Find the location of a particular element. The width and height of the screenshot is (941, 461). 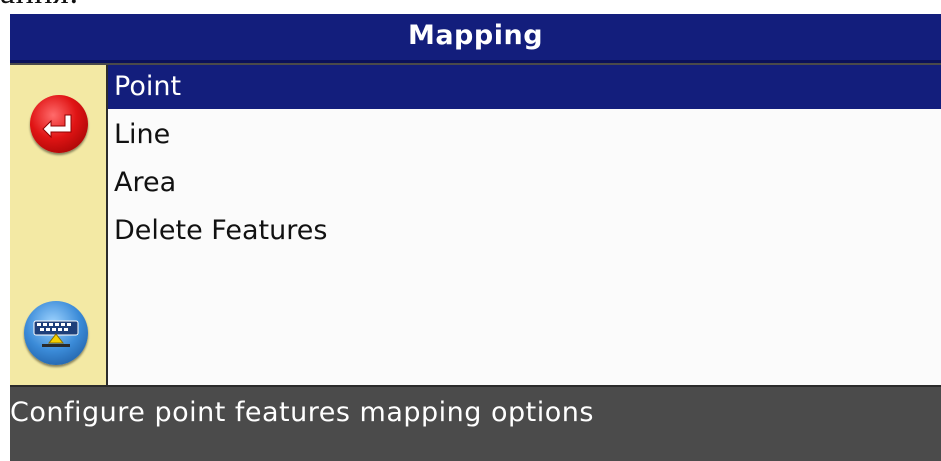

back-arrow-icon is located at coordinates (57, 126).